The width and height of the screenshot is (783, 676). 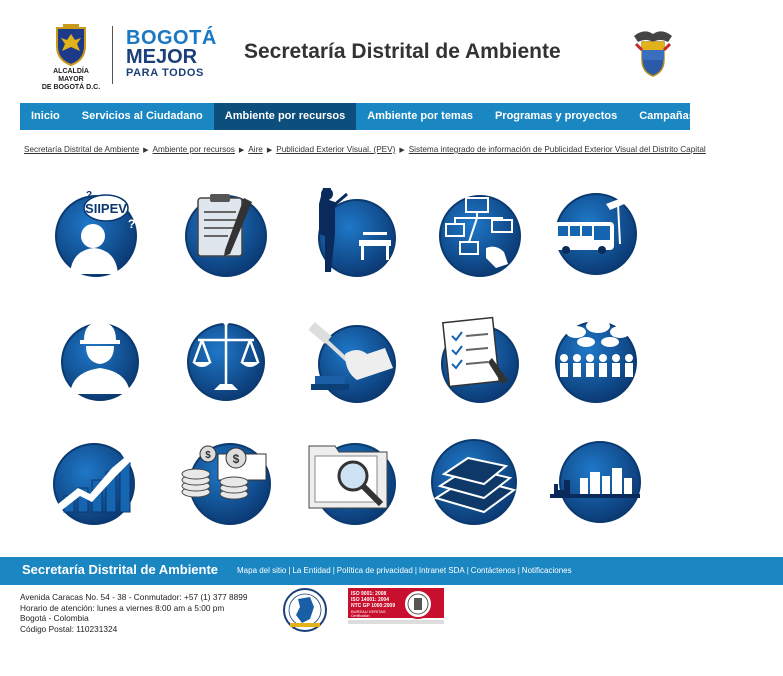 What do you see at coordinates (112, 55) in the screenshot?
I see `logo-divider` at bounding box center [112, 55].